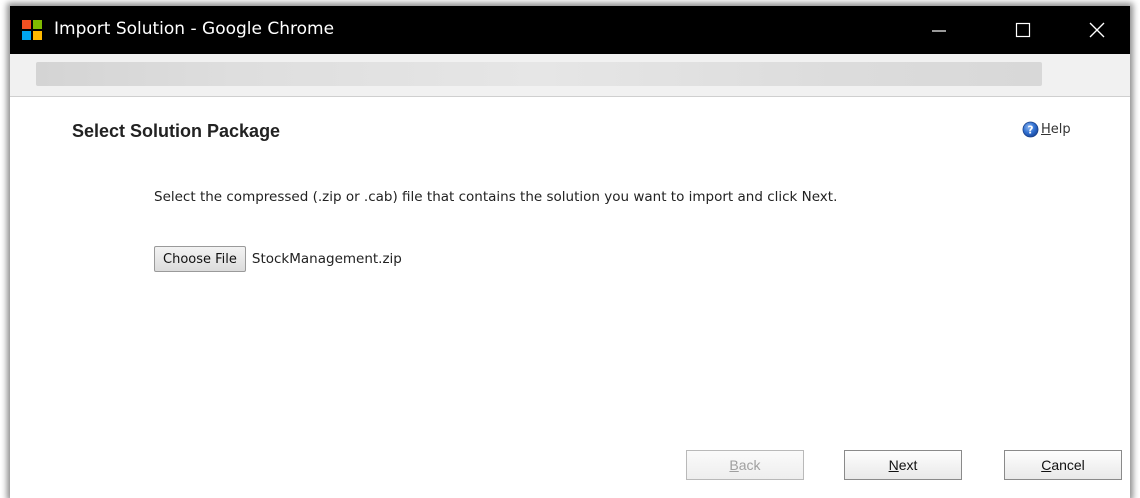 This screenshot has height=498, width=1140. I want to click on selected-file-name: StockManagement.zip, so click(326, 259).